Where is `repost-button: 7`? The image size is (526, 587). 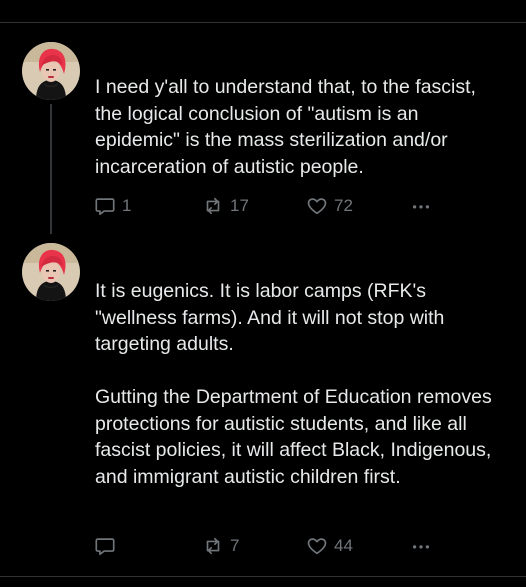 repost-button: 7 is located at coordinates (220, 546).